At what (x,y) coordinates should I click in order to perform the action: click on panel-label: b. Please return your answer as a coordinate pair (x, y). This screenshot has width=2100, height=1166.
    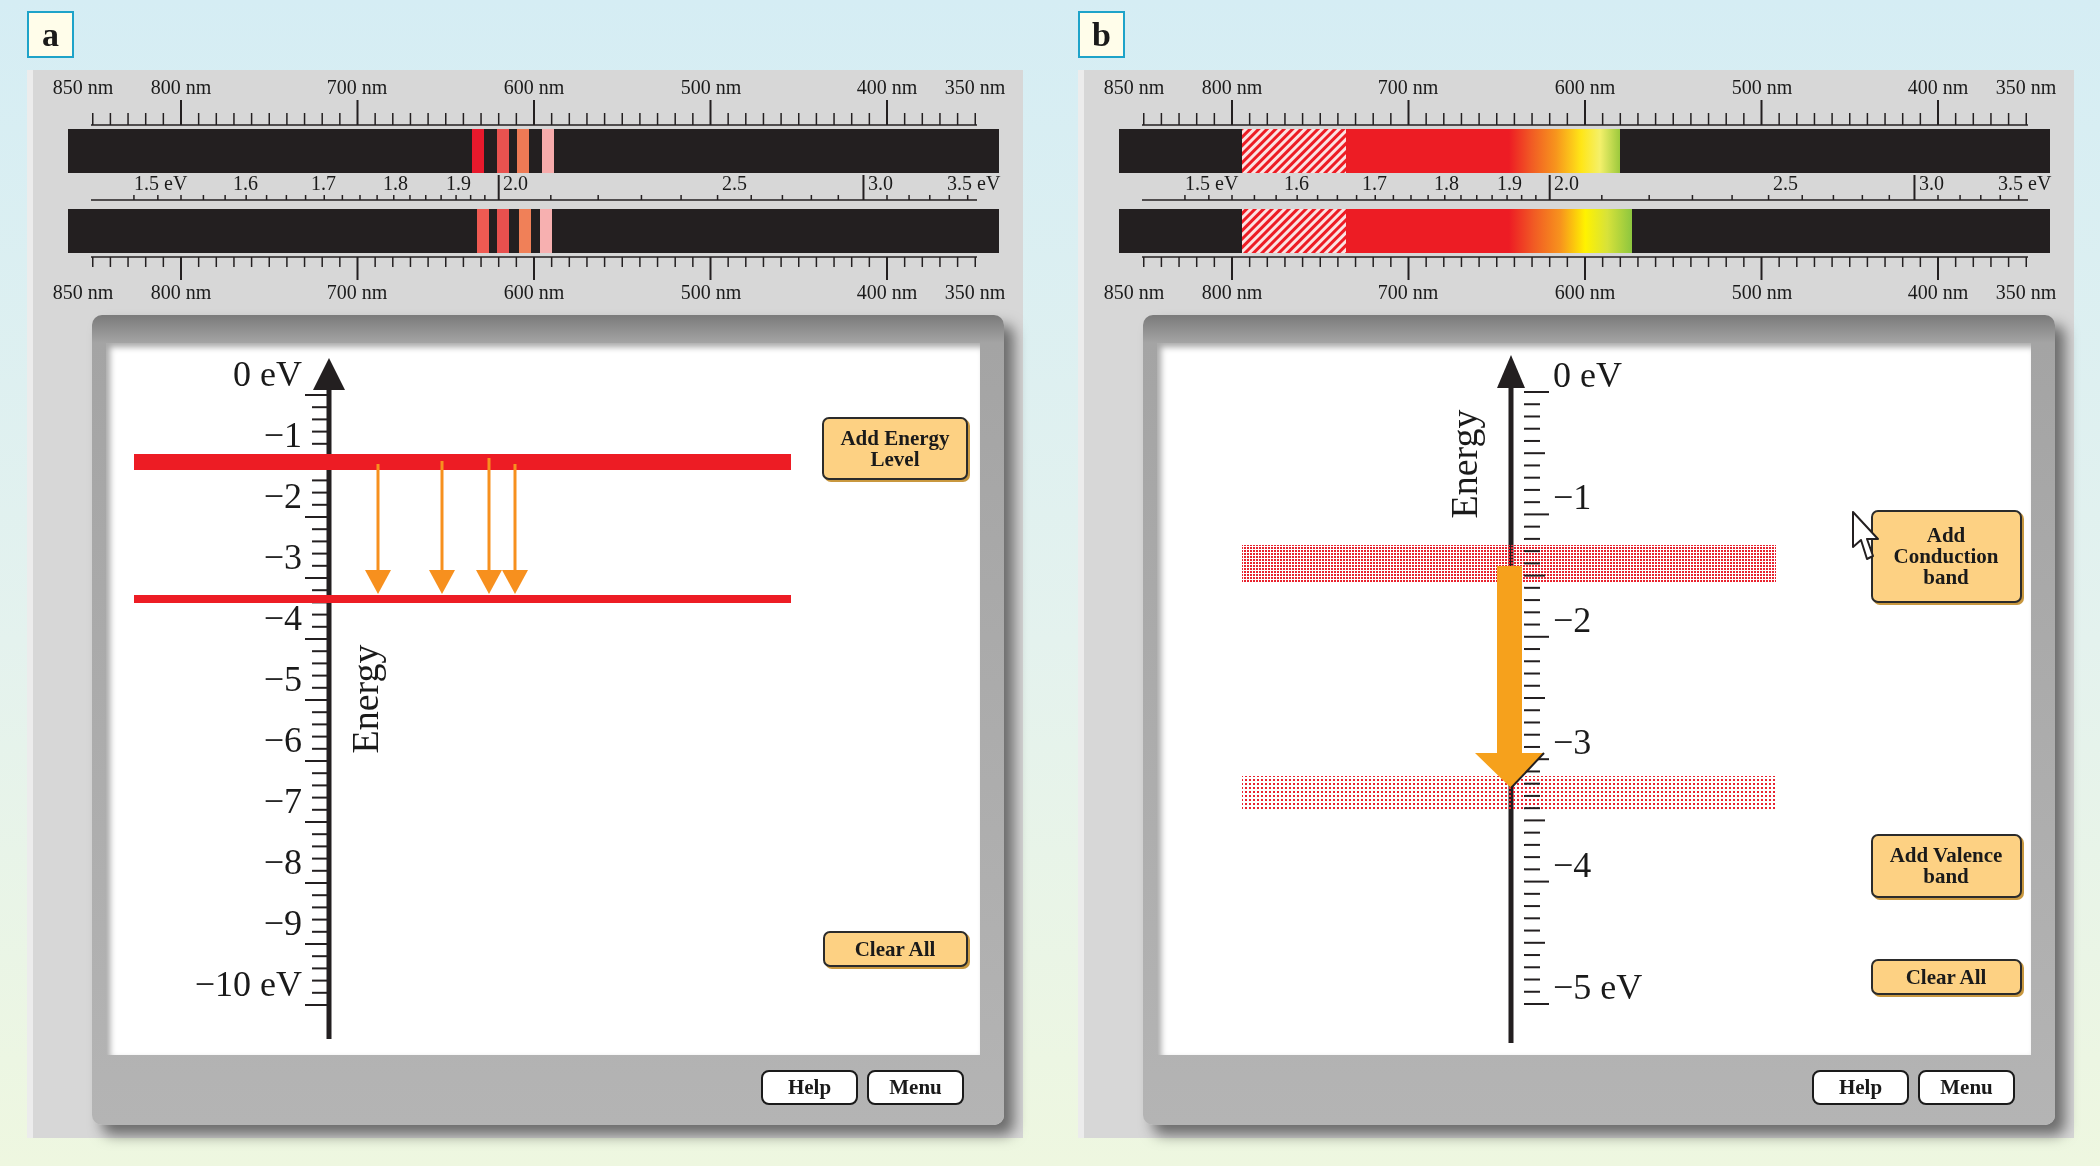
    Looking at the image, I should click on (1101, 34).